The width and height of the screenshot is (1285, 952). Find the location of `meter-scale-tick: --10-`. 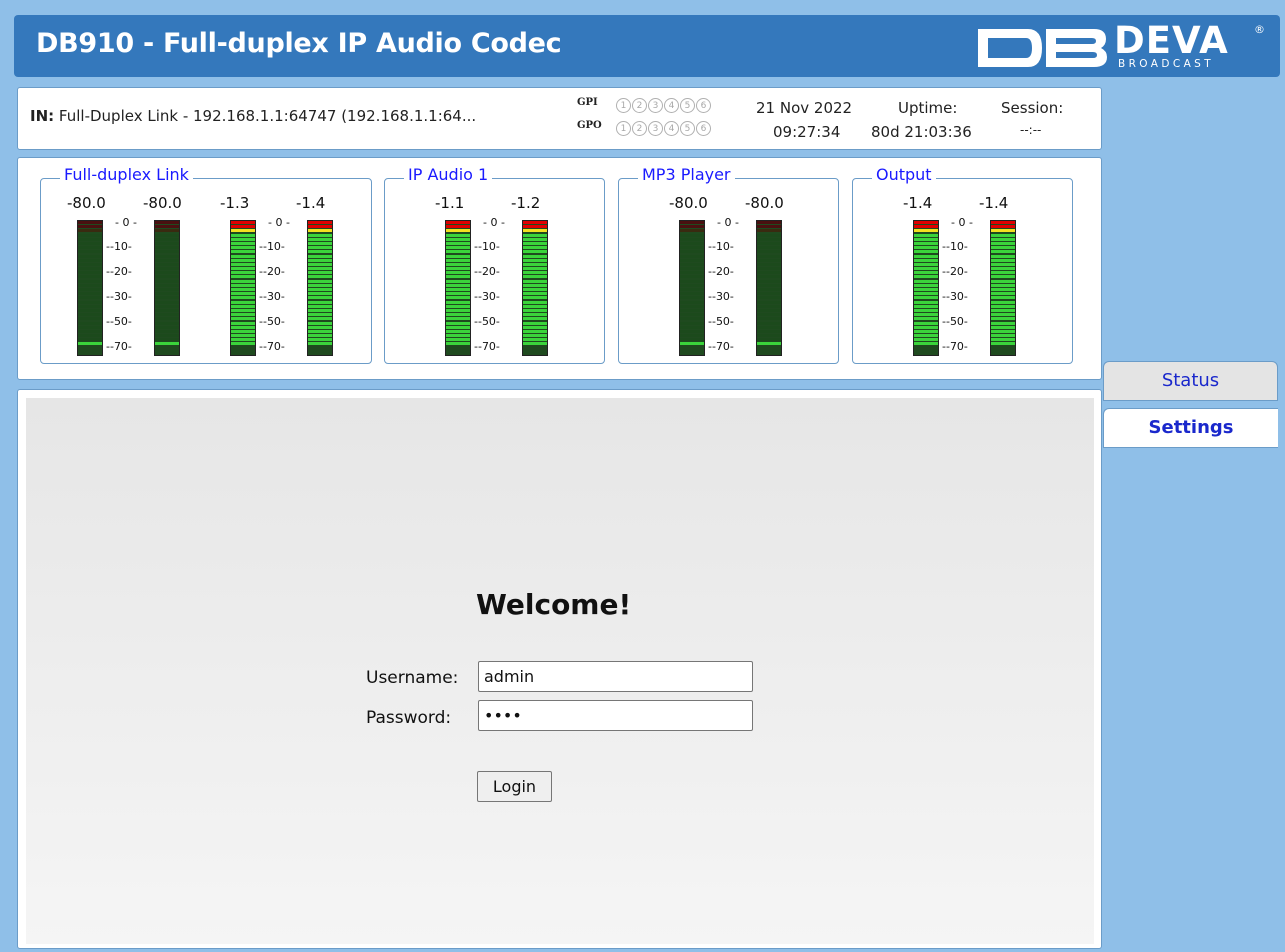

meter-scale-tick: --10- is located at coordinates (119, 246).